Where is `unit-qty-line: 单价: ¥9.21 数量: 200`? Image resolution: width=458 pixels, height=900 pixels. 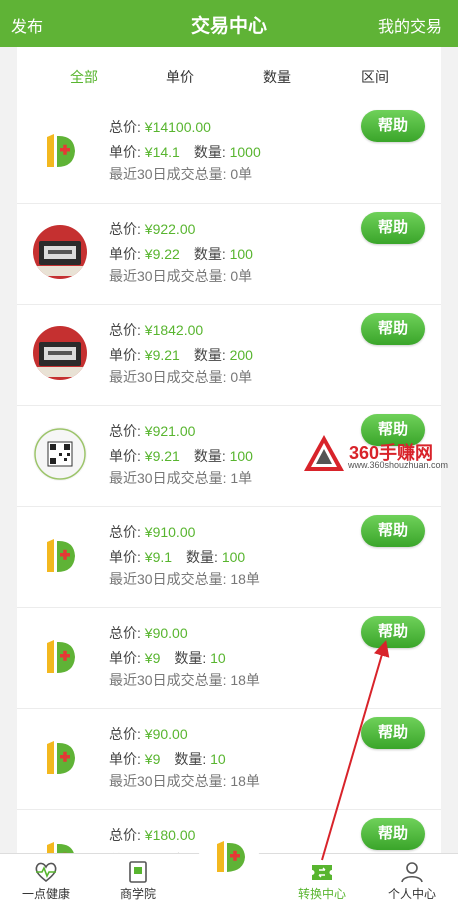 unit-qty-line: 单价: ¥9.21 数量: 200 is located at coordinates (181, 355).